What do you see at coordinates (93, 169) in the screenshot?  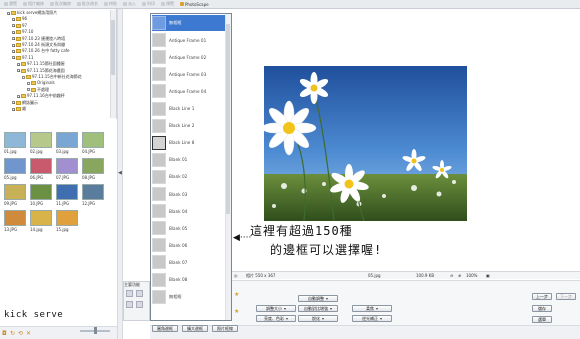 I see `photo-thumbnail: 08.JPG` at bounding box center [93, 169].